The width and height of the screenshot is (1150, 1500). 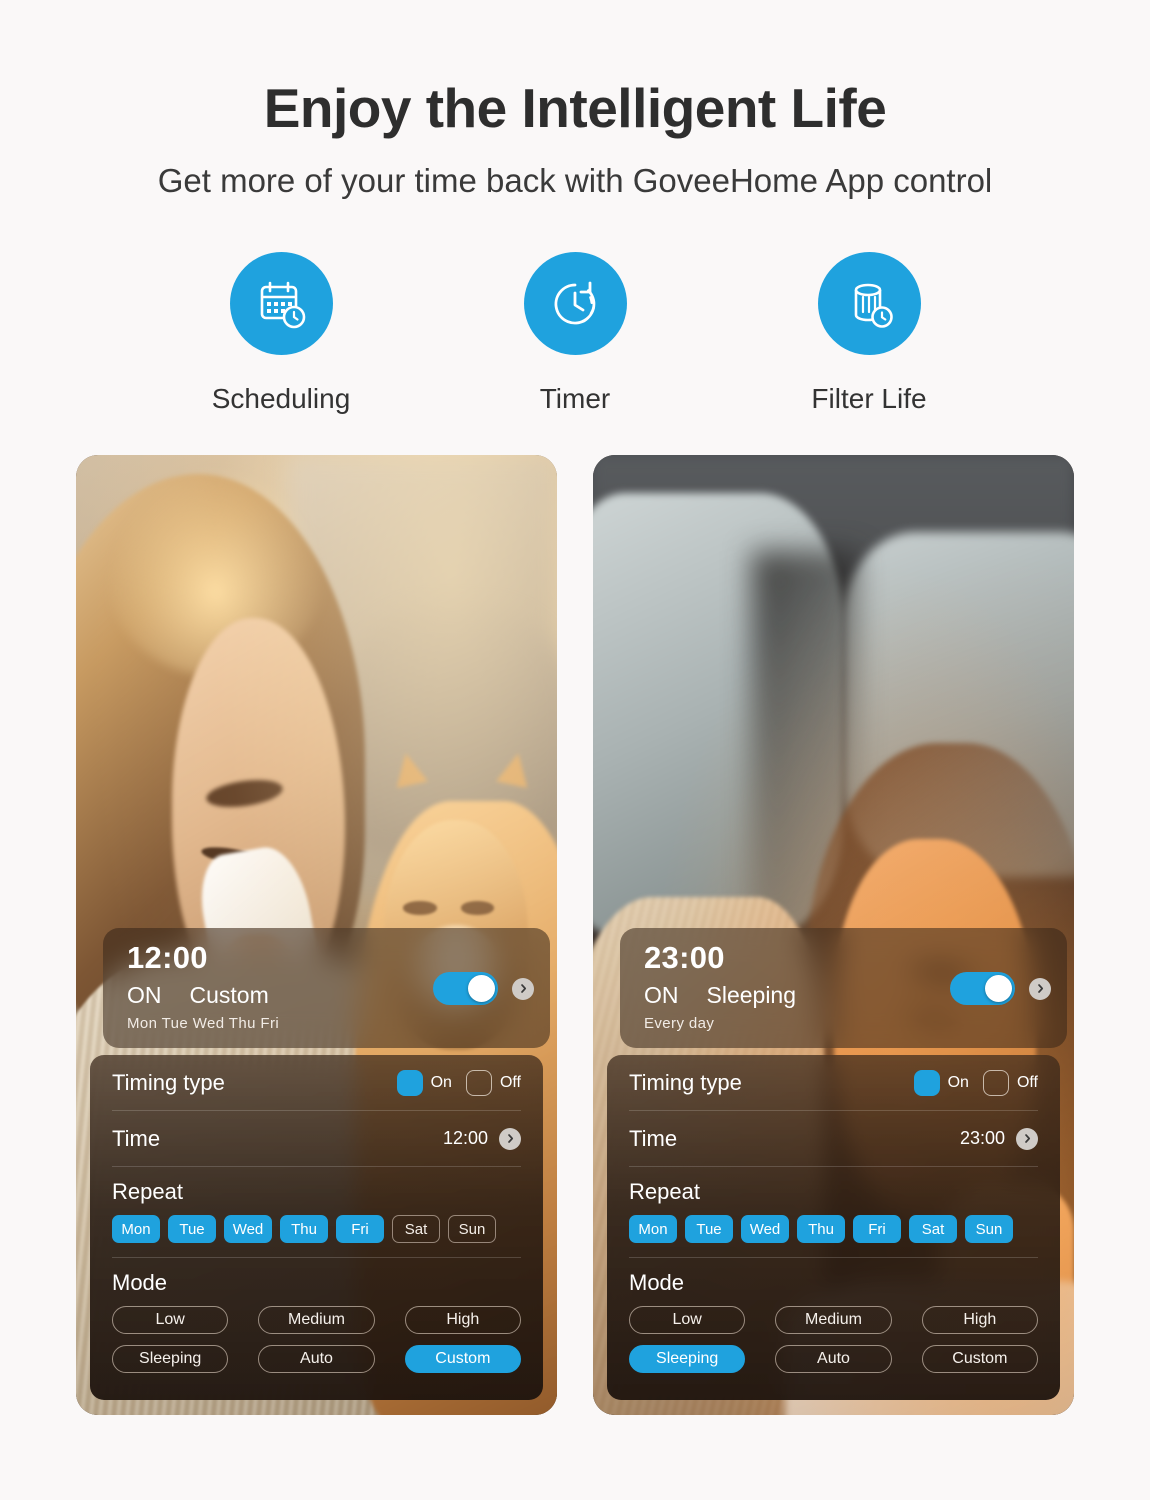 I want to click on feature-timer: Timer, so click(x=575, y=333).